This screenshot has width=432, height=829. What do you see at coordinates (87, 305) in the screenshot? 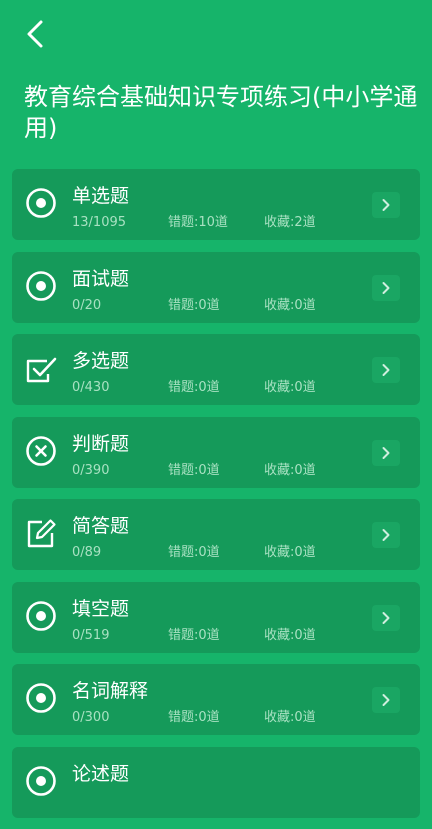
I see `progress-count: 0/20` at bounding box center [87, 305].